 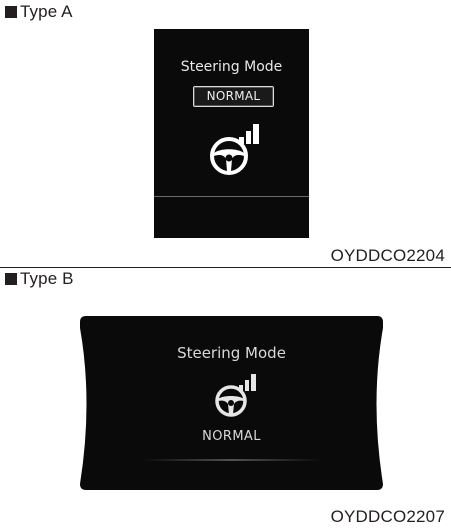 I want to click on section-divider, so click(x=225, y=267).